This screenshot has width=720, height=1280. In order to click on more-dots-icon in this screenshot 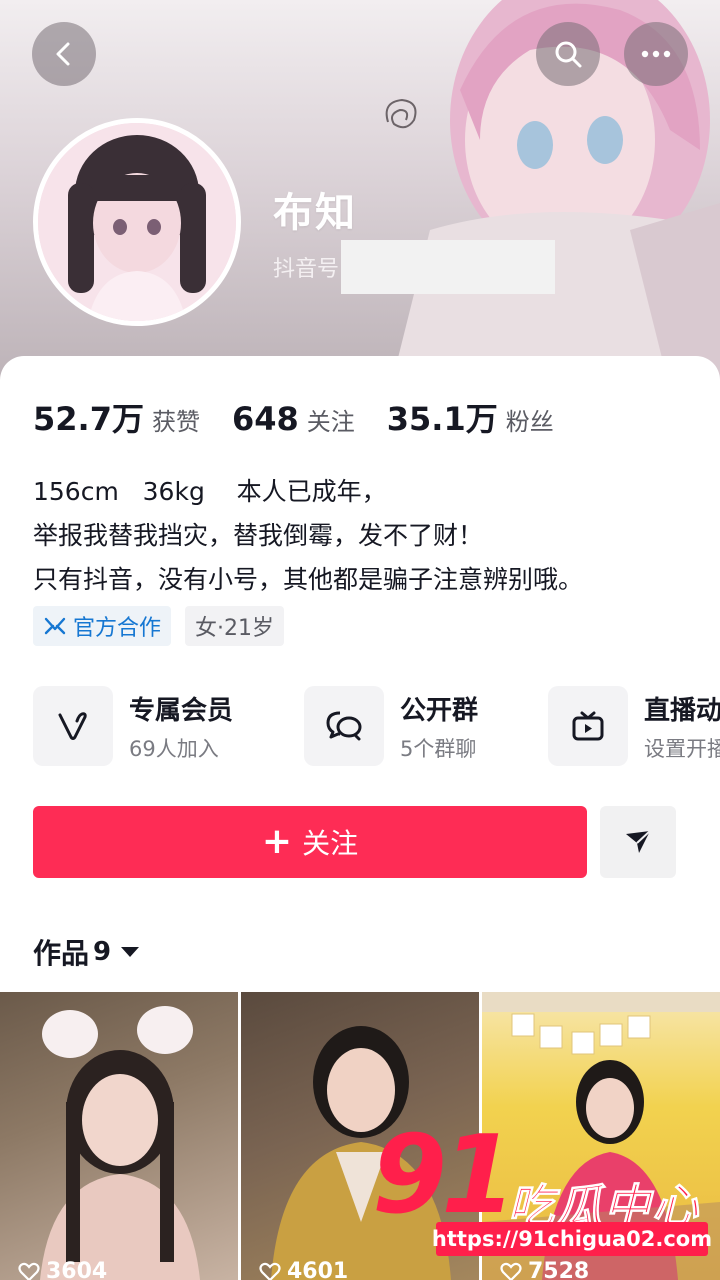, I will do `click(656, 54)`.